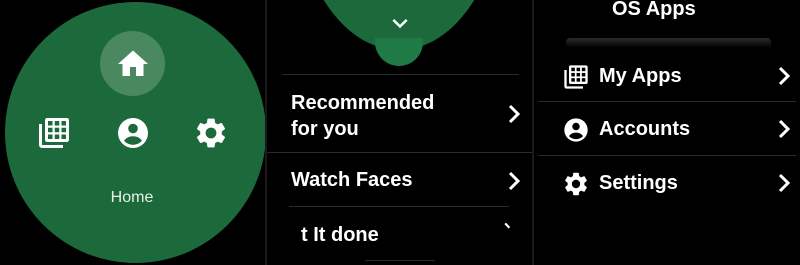  Describe the element at coordinates (340, 235) in the screenshot. I see `list-item-label: t It done` at that location.